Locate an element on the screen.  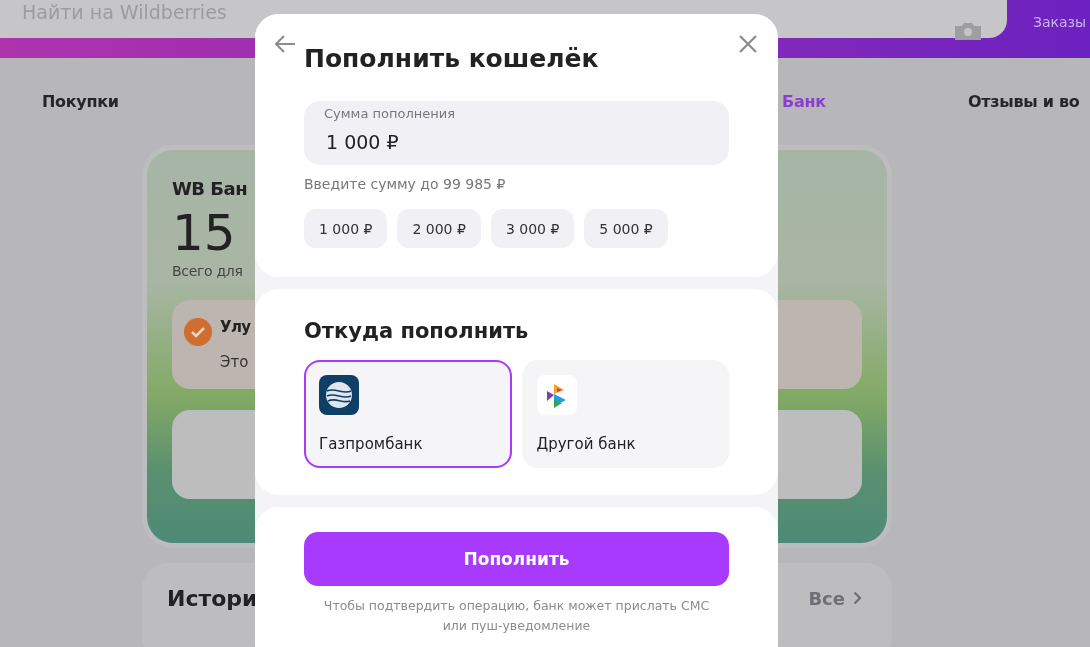
dialog-title: Пополнить кошелёк is located at coordinates (452, 58).